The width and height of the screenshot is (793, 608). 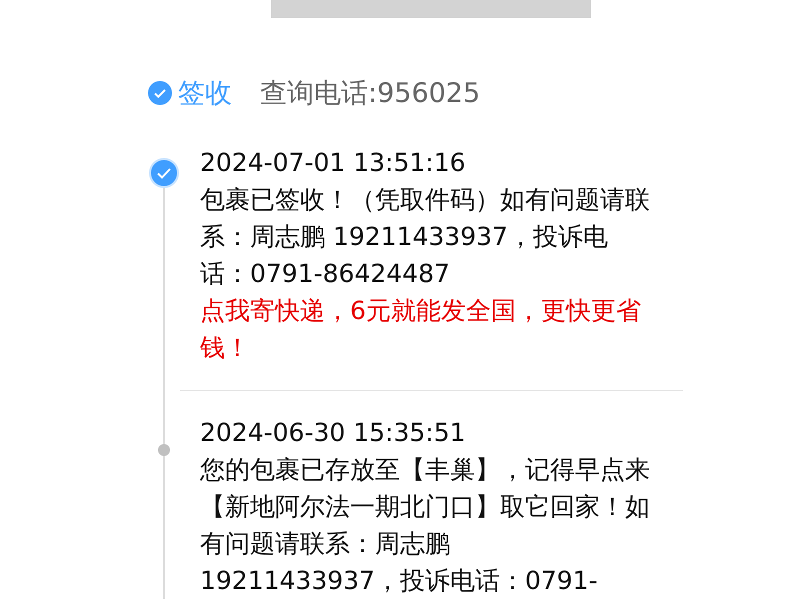 I want to click on event-time: 2024-06-30 15:35:51, so click(x=333, y=433).